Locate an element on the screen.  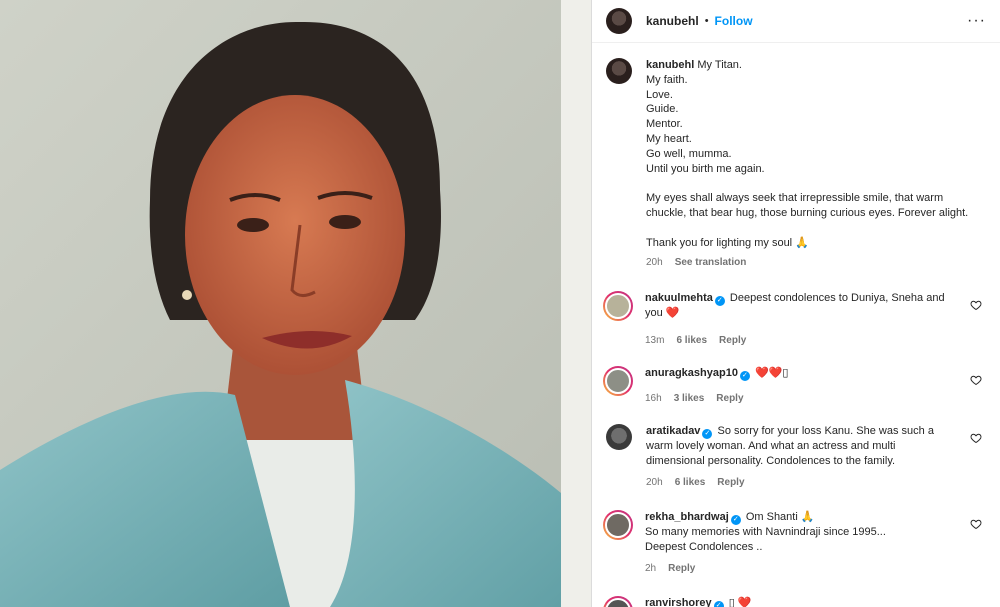
comment-time: 16h is located at coordinates (653, 398).